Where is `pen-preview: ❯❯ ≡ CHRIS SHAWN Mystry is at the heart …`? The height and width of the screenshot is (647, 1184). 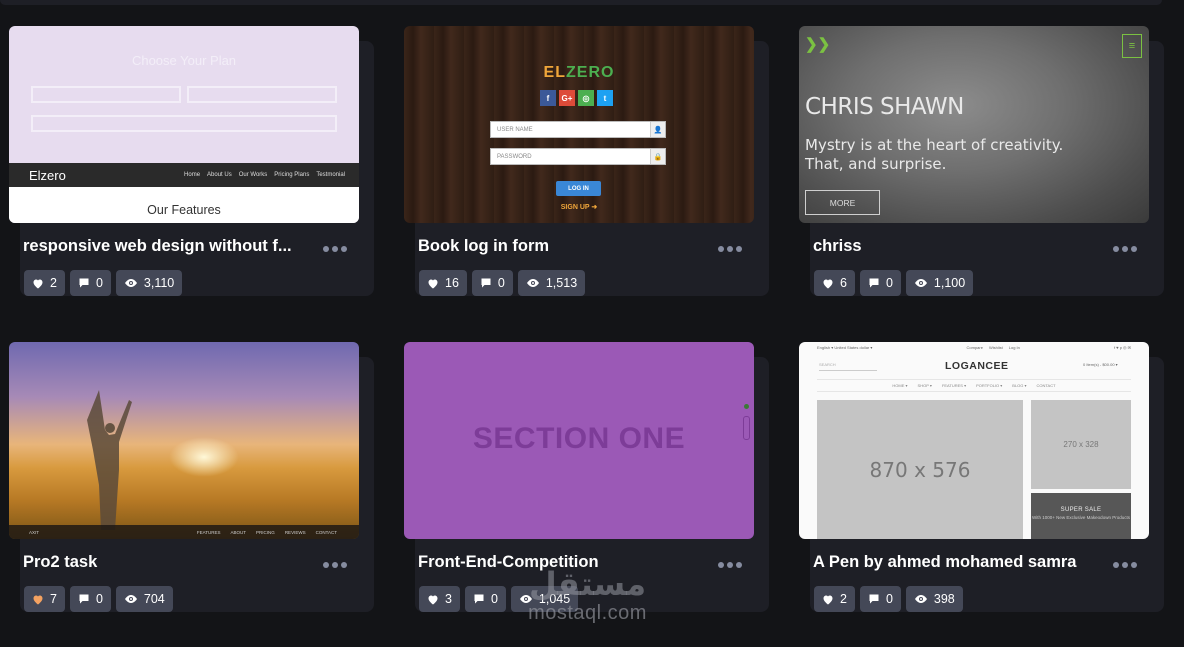
pen-preview: ❯❯ ≡ CHRIS SHAWN Mystry is at the heart … is located at coordinates (974, 124).